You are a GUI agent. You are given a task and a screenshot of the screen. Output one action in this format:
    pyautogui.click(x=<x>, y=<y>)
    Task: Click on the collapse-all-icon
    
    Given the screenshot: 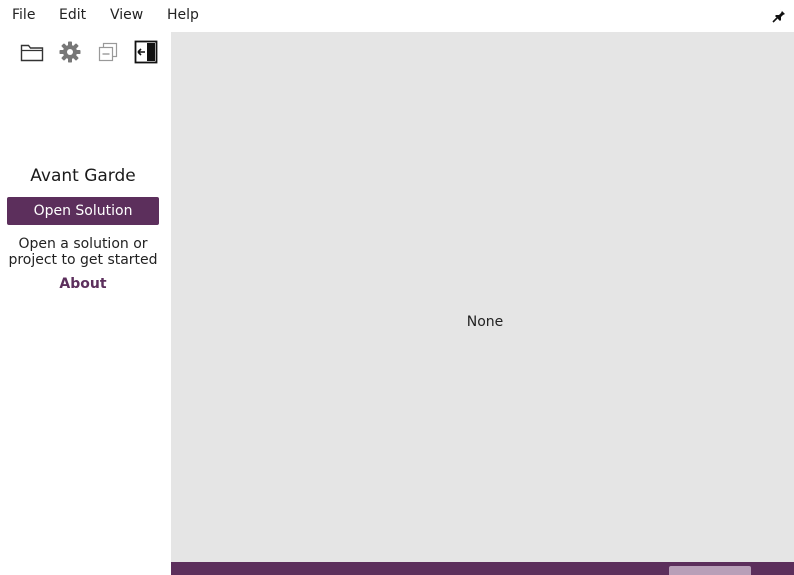 What is the action you would take?
    pyautogui.click(x=108, y=52)
    